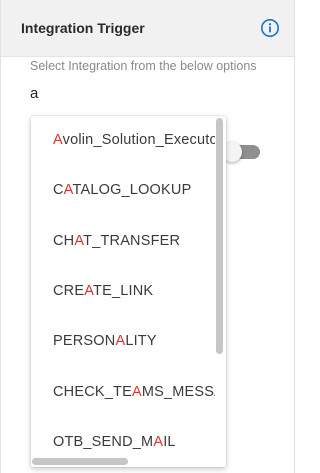  I want to click on option-text-suffix: TALOG_LOOKUP, so click(132, 190).